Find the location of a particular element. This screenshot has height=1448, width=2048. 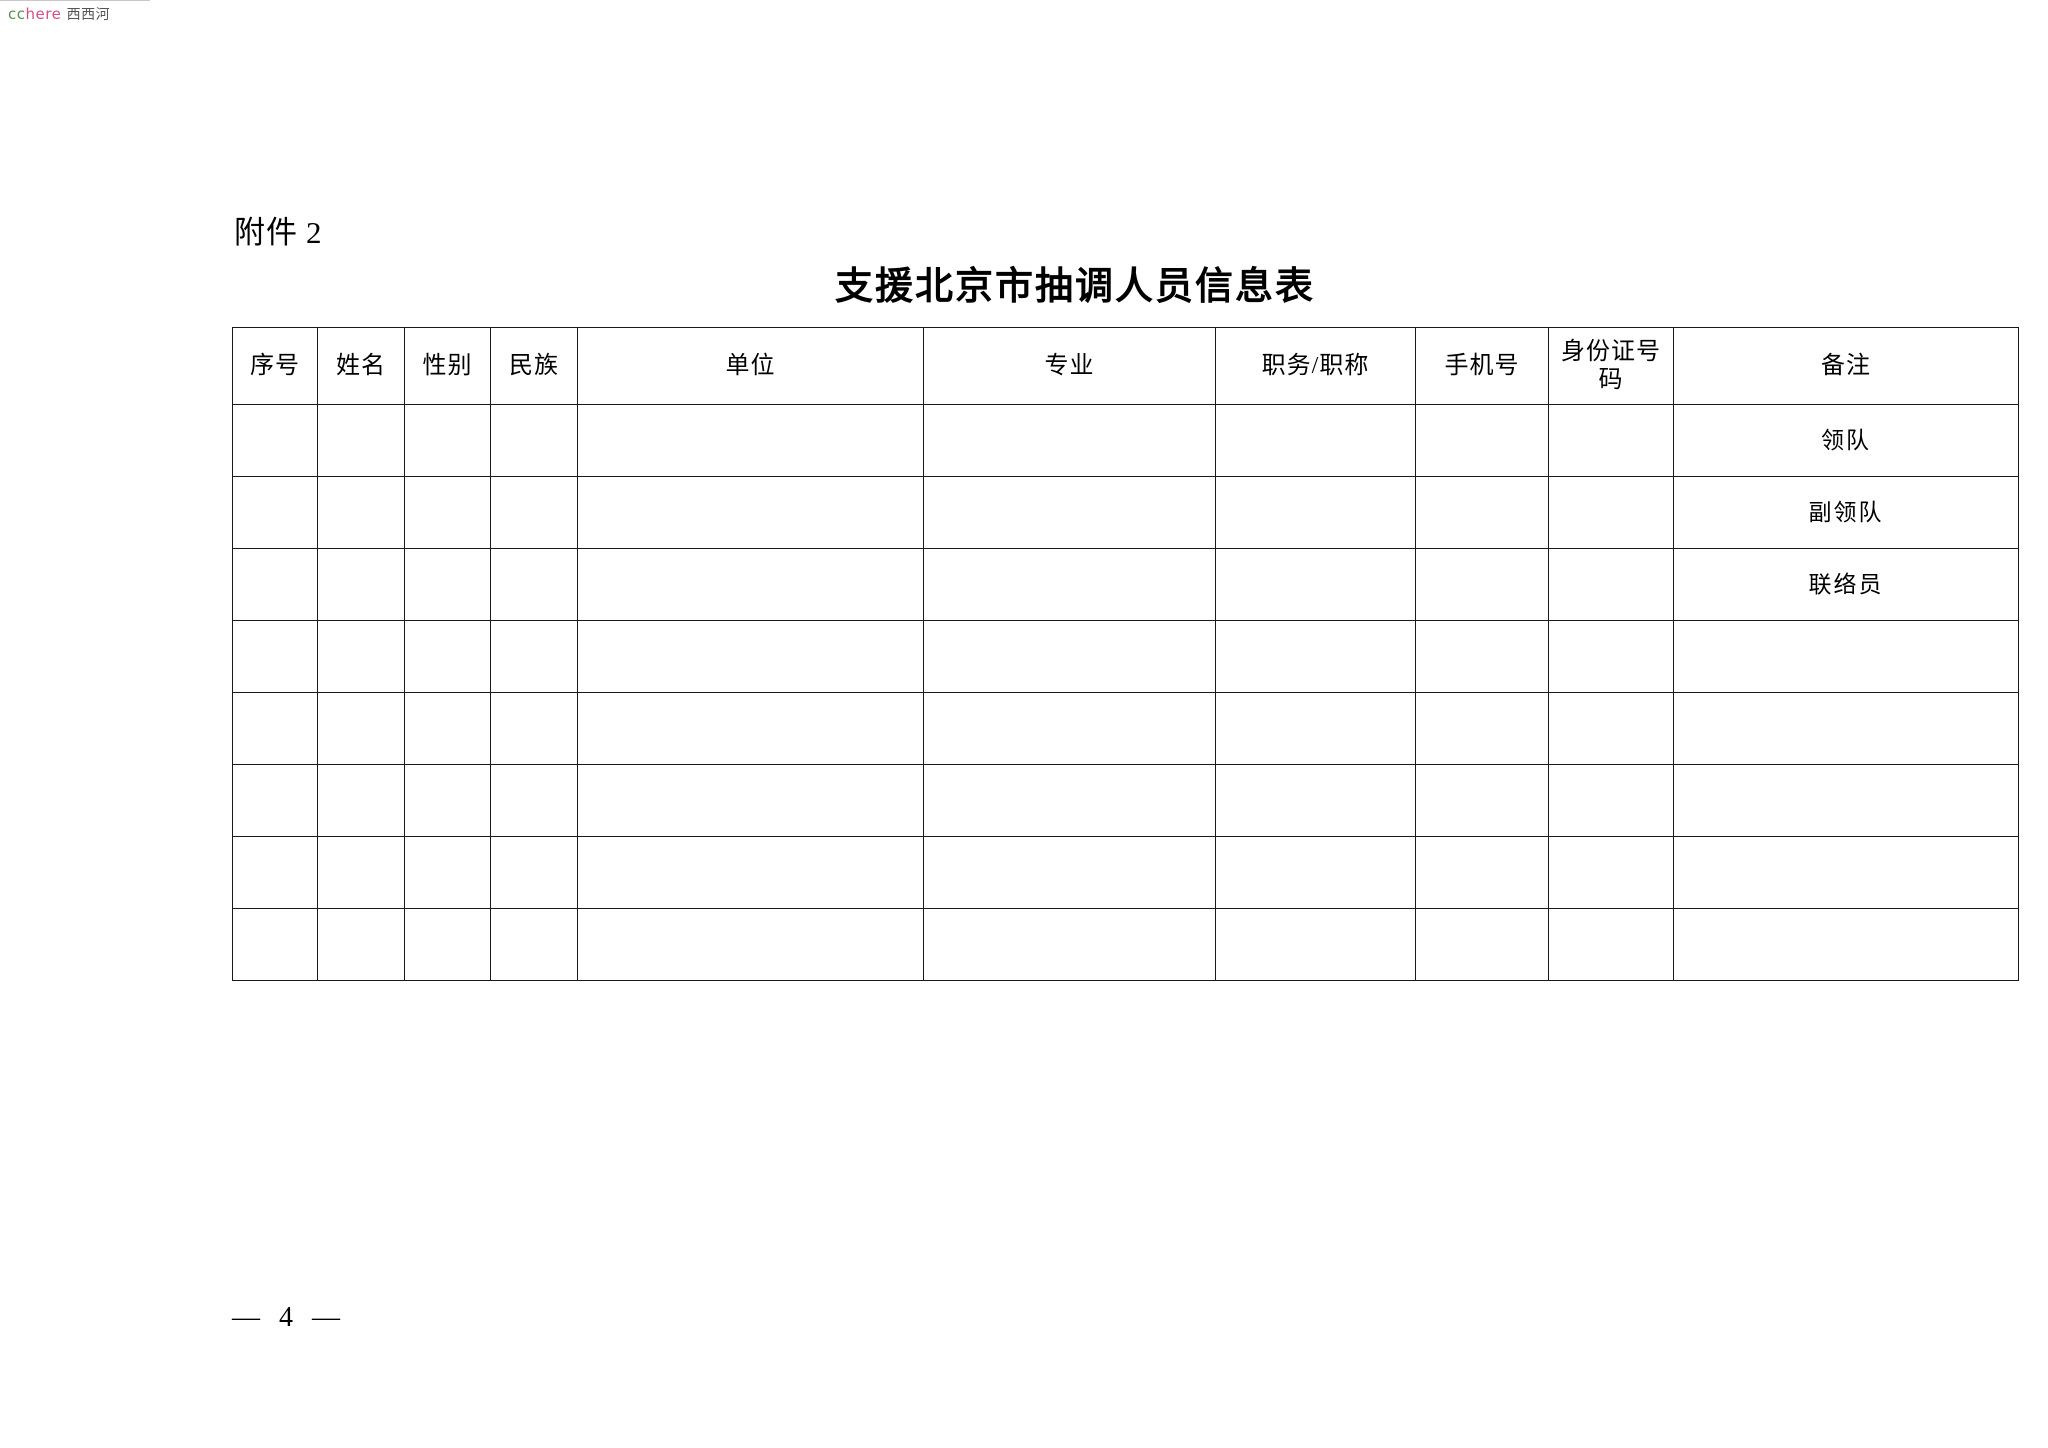

header-divider is located at coordinates (75, 0).